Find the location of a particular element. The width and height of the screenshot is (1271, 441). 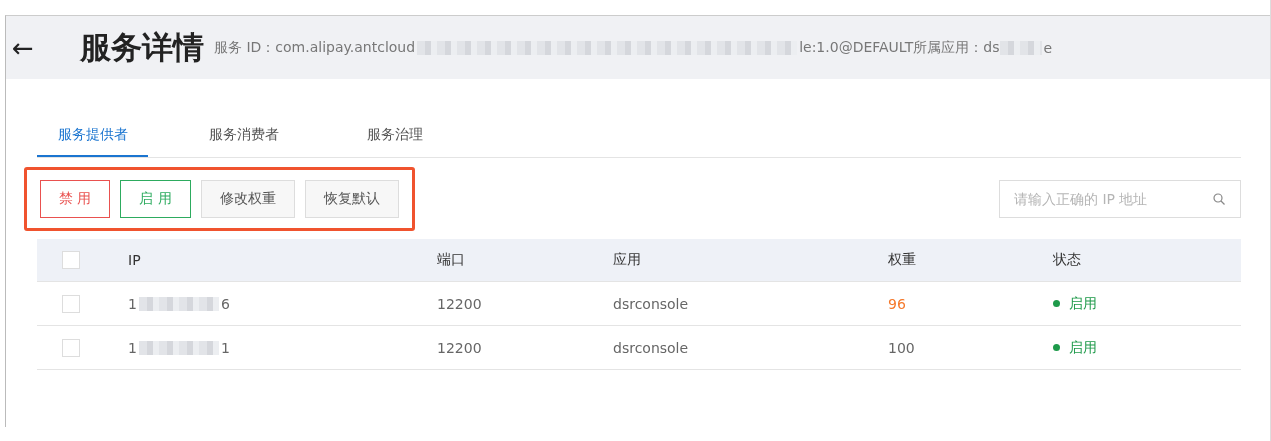

service-id-text: 服务 ID：com.alipay.antcloud is located at coordinates (315, 47).